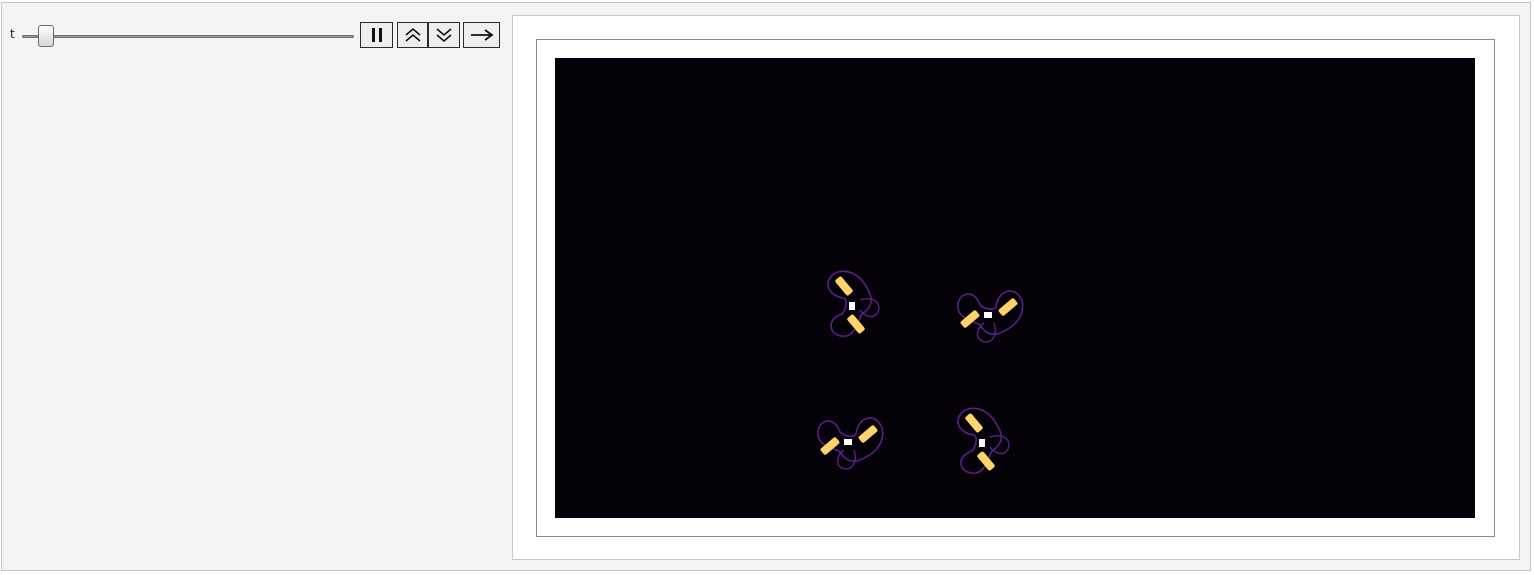 The height and width of the screenshot is (575, 1534). Describe the element at coordinates (920, 372) in the screenshot. I see `animation-graphic` at that location.